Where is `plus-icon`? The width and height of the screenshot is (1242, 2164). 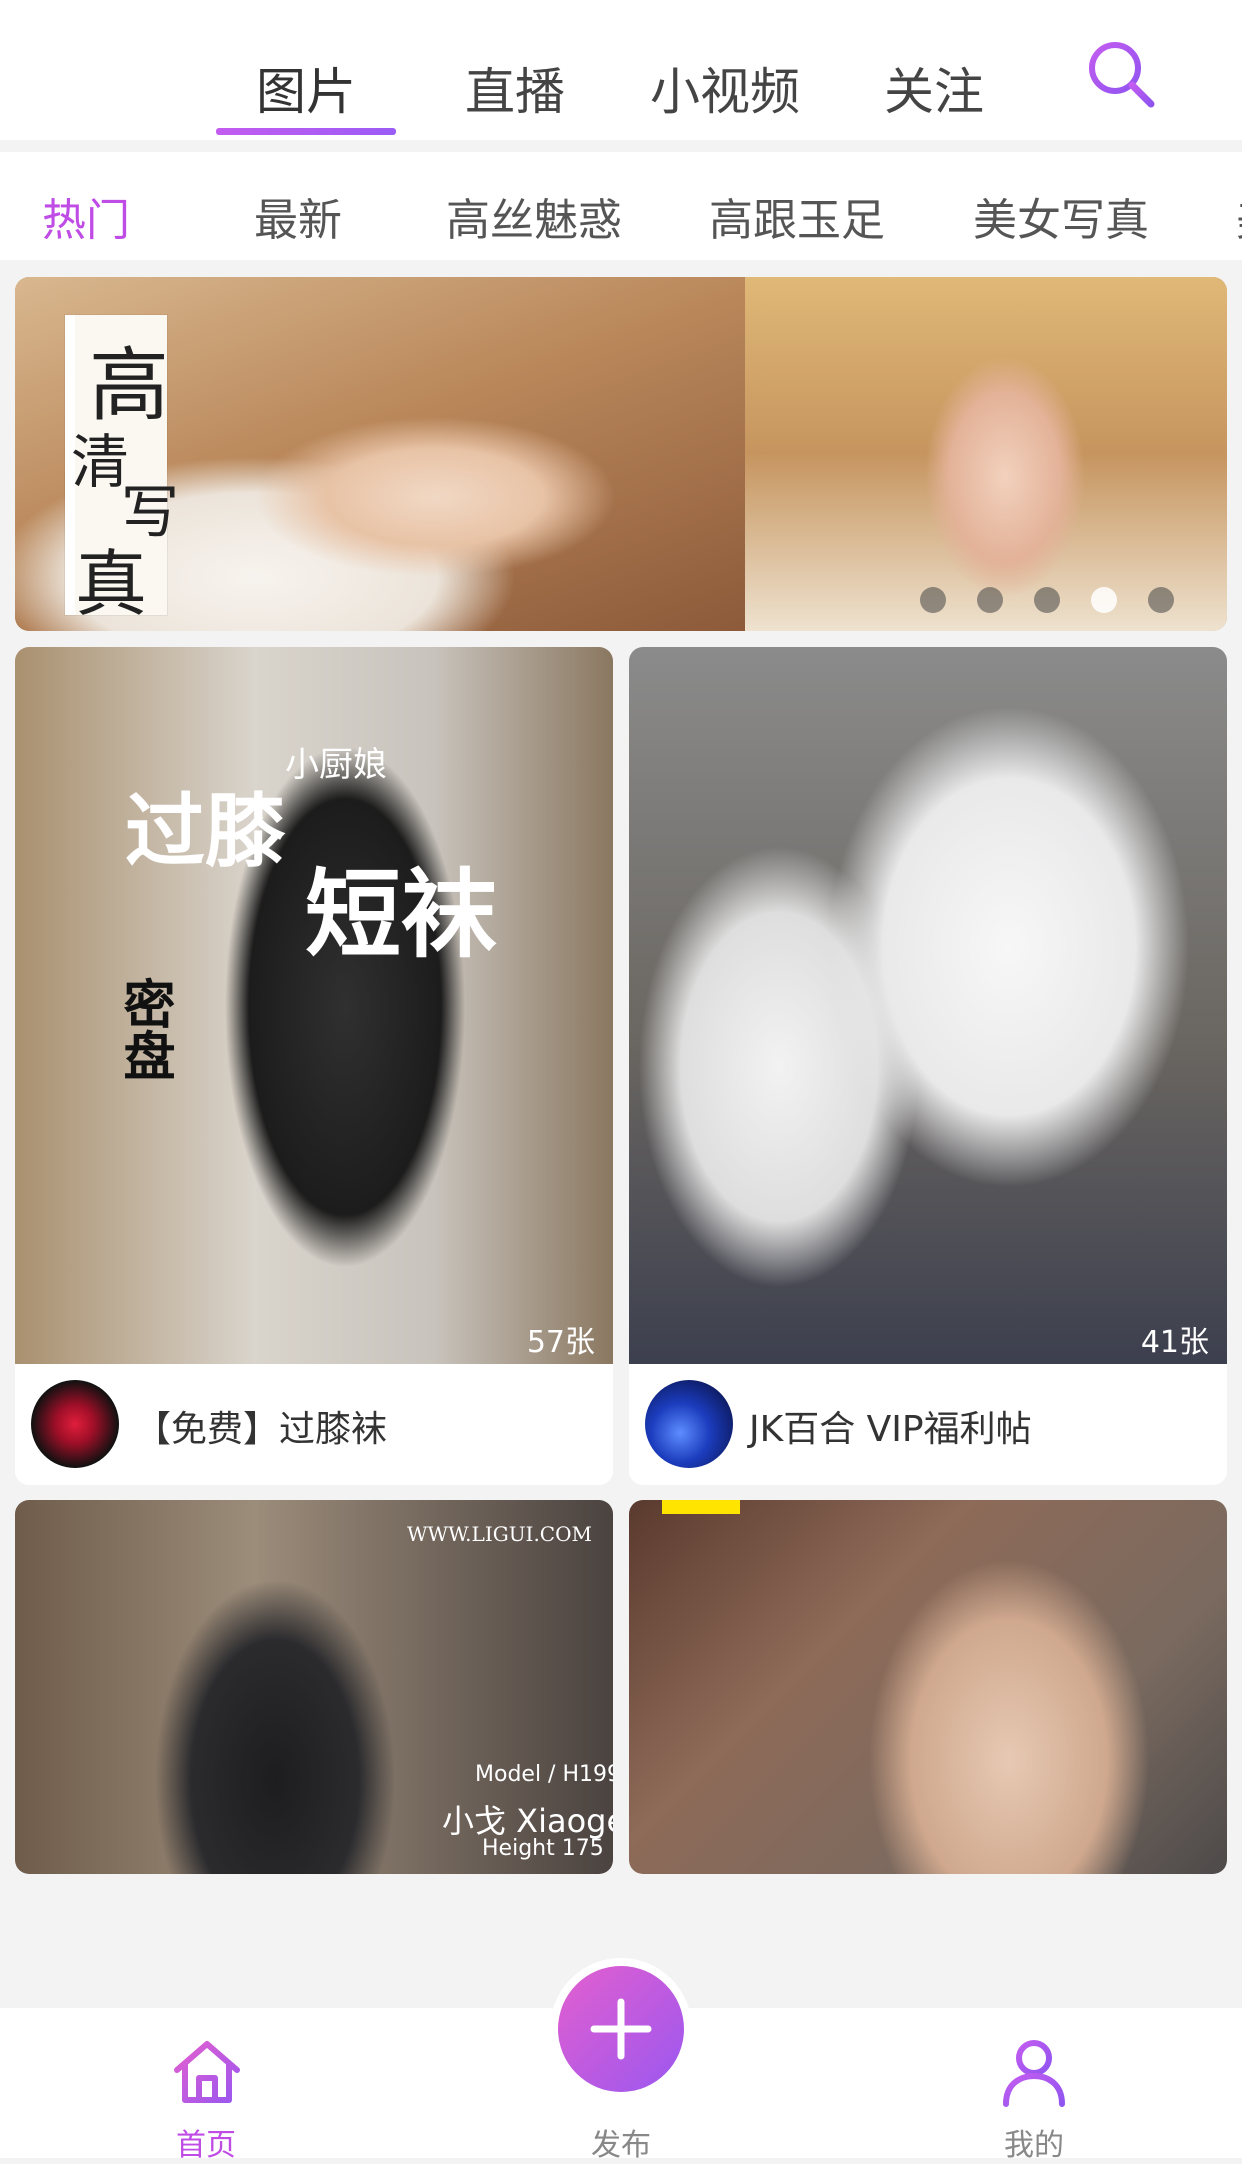 plus-icon is located at coordinates (621, 2029).